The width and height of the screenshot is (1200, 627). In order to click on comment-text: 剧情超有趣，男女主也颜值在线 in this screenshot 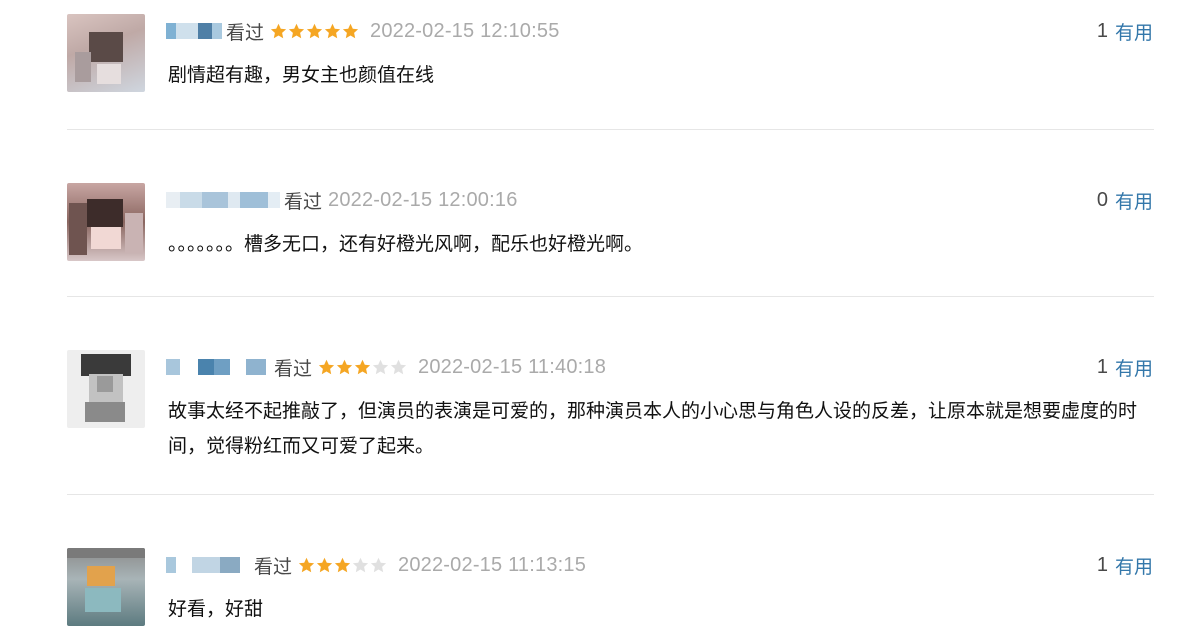, I will do `click(301, 75)`.